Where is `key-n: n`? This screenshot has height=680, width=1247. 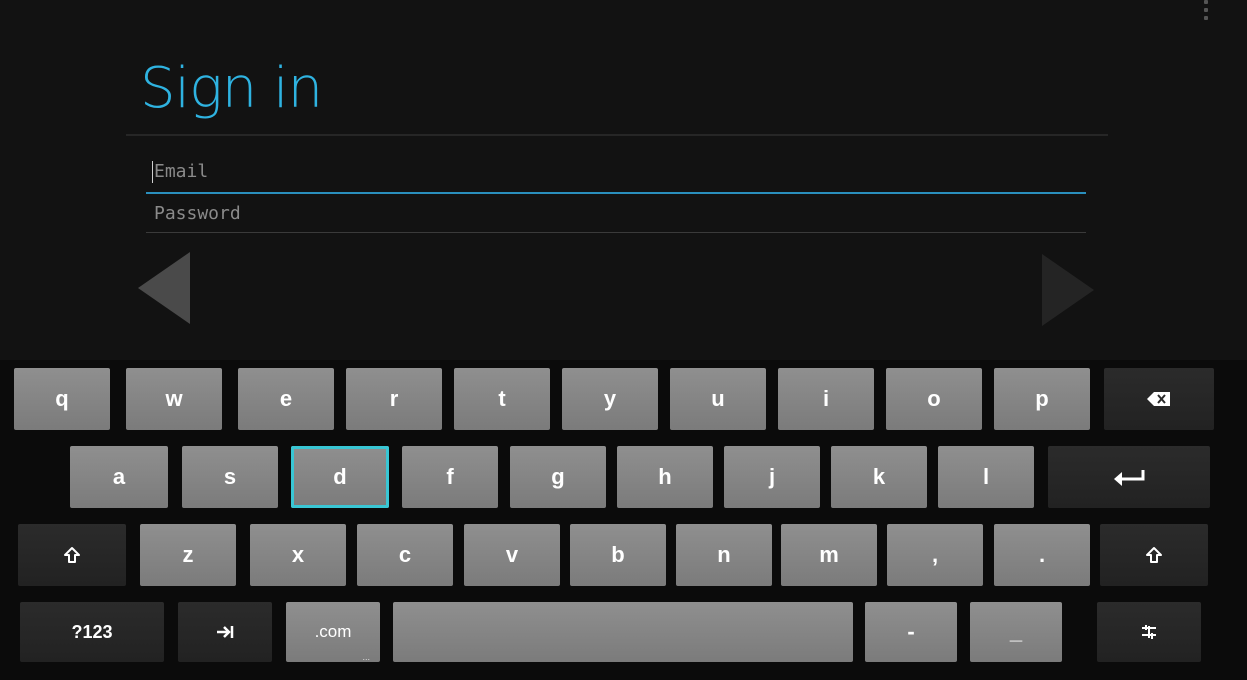
key-n: n is located at coordinates (724, 555).